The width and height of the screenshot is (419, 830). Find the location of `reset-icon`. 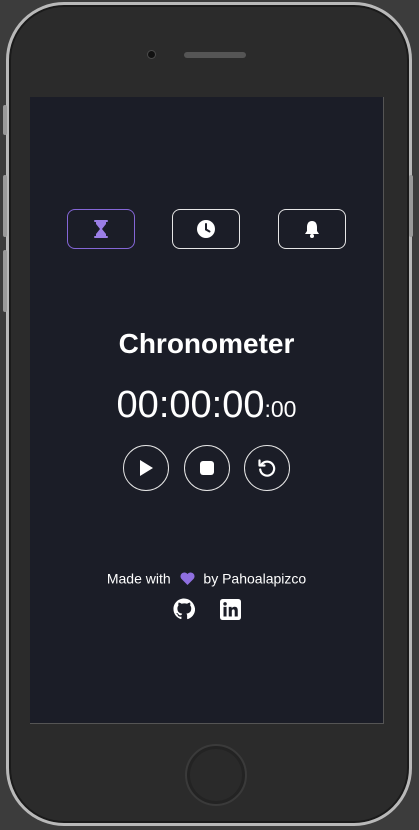

reset-icon is located at coordinates (267, 468).